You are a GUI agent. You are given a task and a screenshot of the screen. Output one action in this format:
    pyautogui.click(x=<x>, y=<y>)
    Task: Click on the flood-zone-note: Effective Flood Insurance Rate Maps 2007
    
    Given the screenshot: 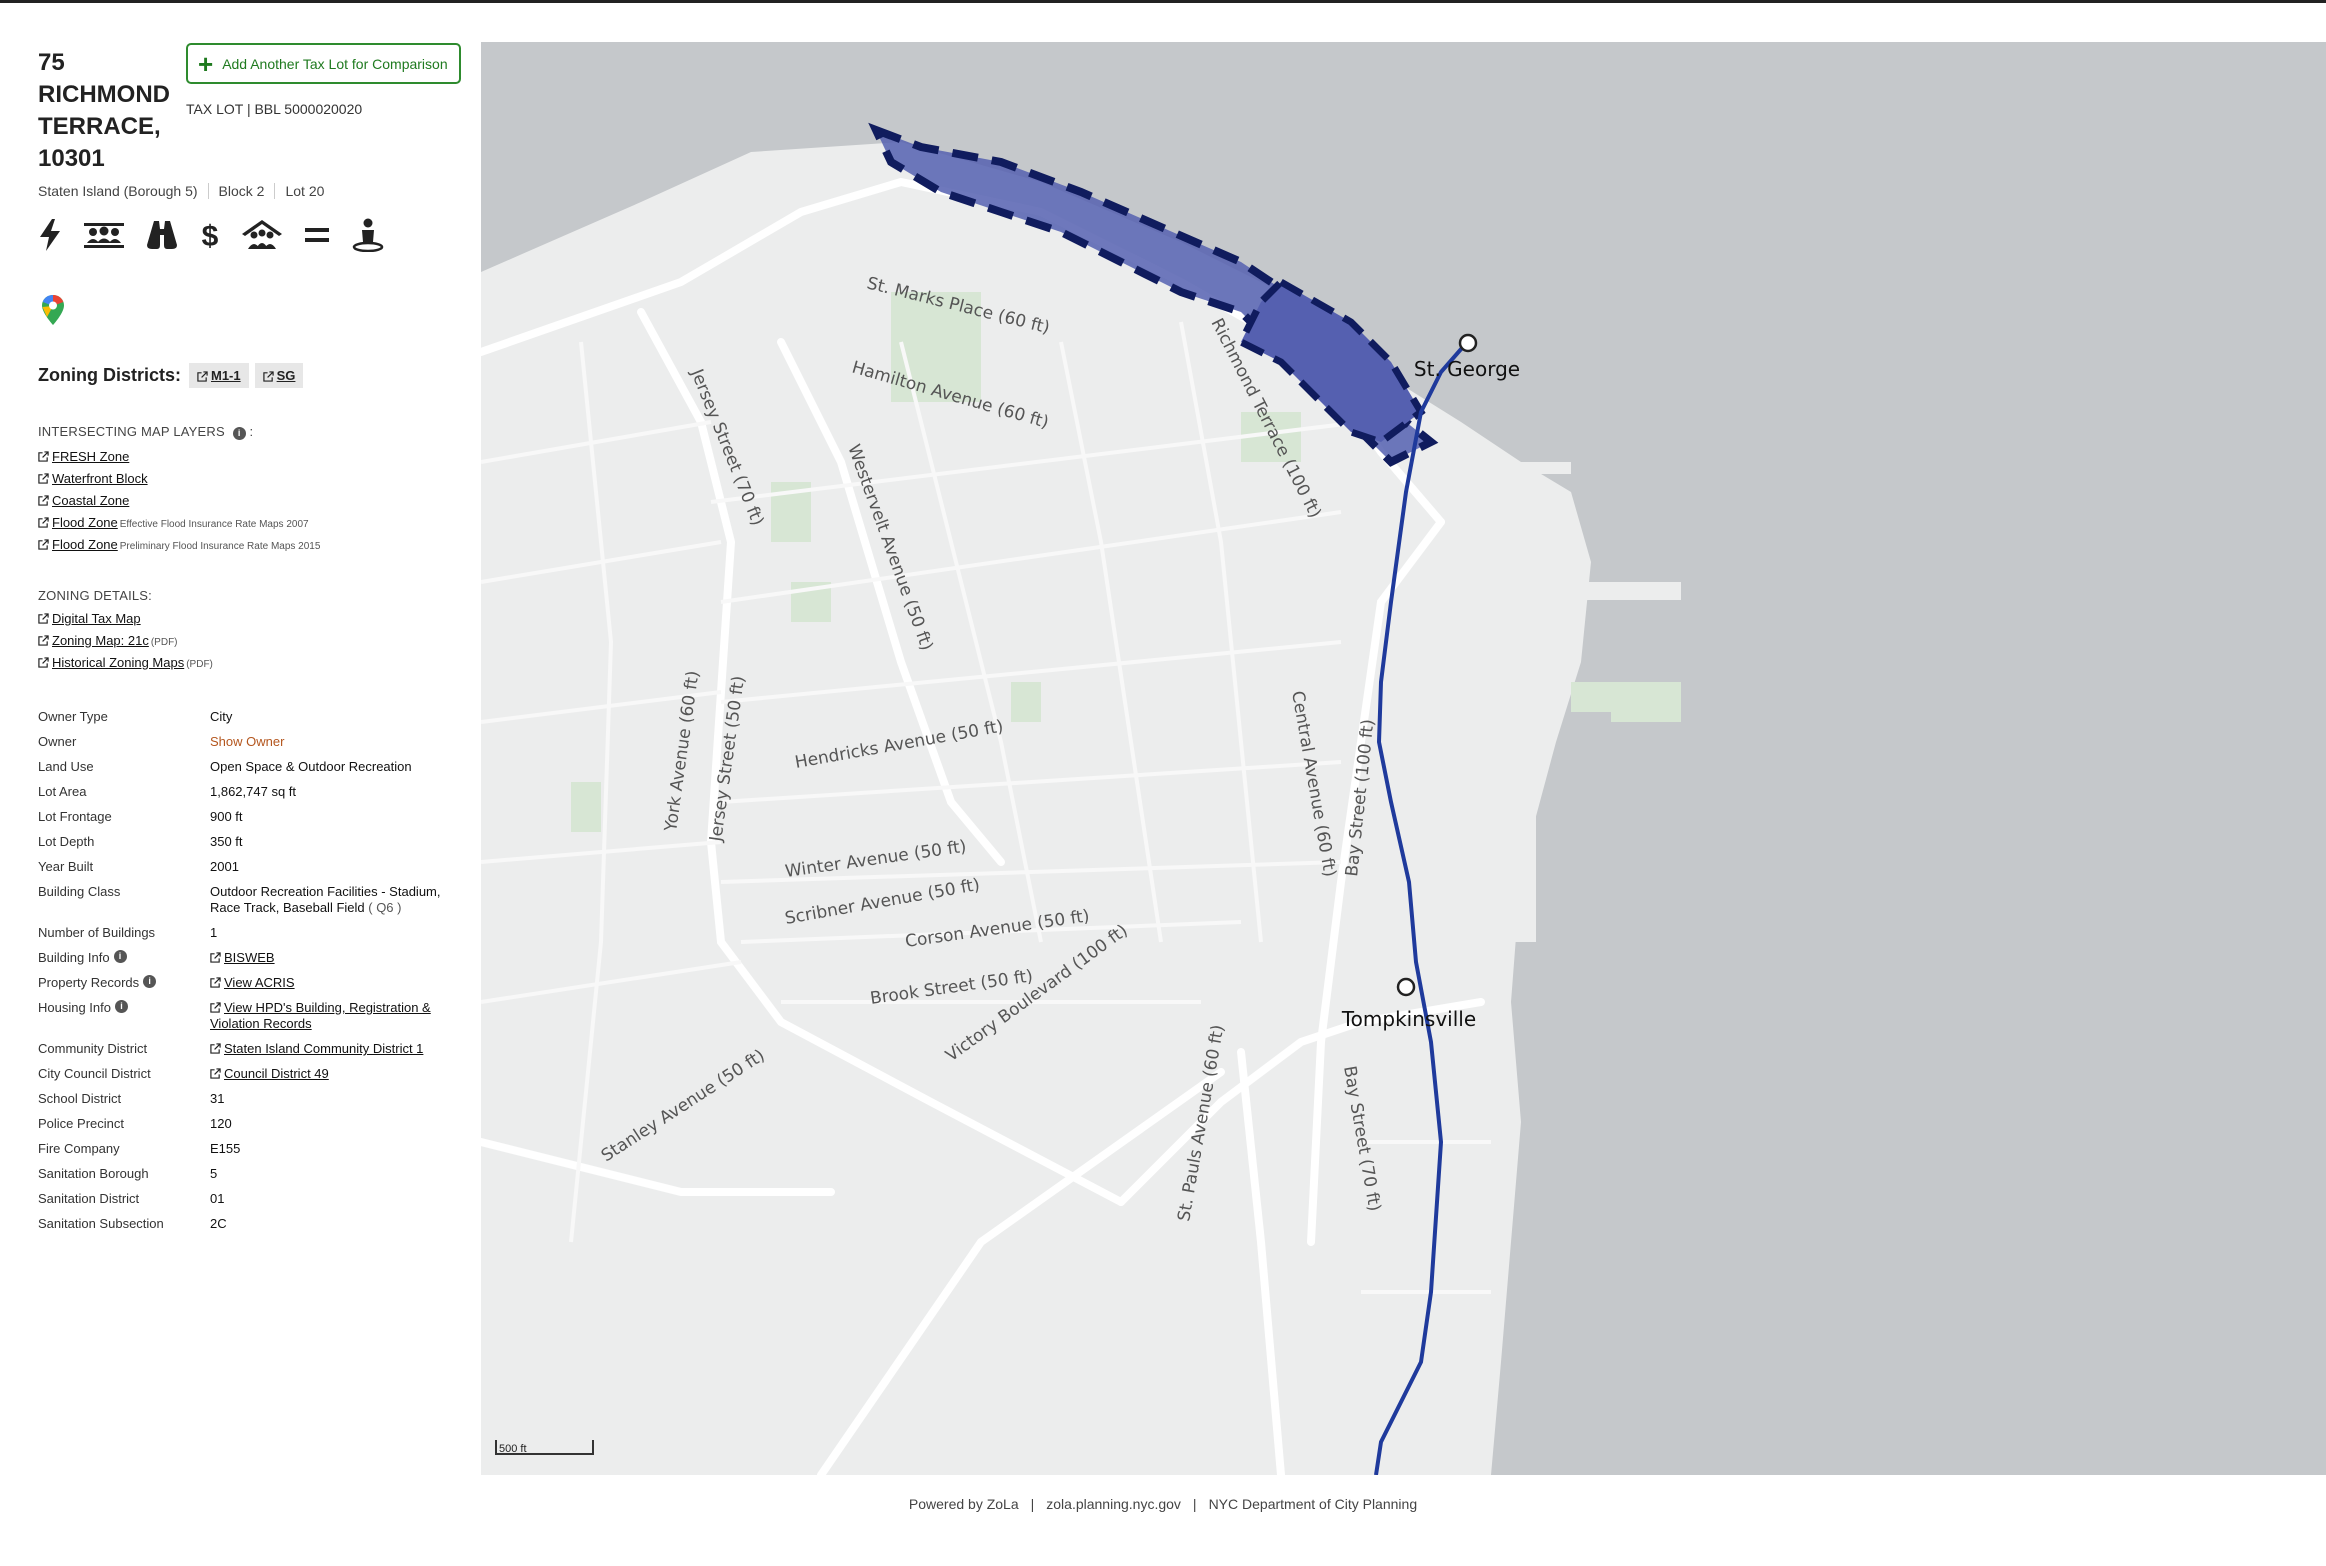 What is the action you would take?
    pyautogui.click(x=214, y=524)
    